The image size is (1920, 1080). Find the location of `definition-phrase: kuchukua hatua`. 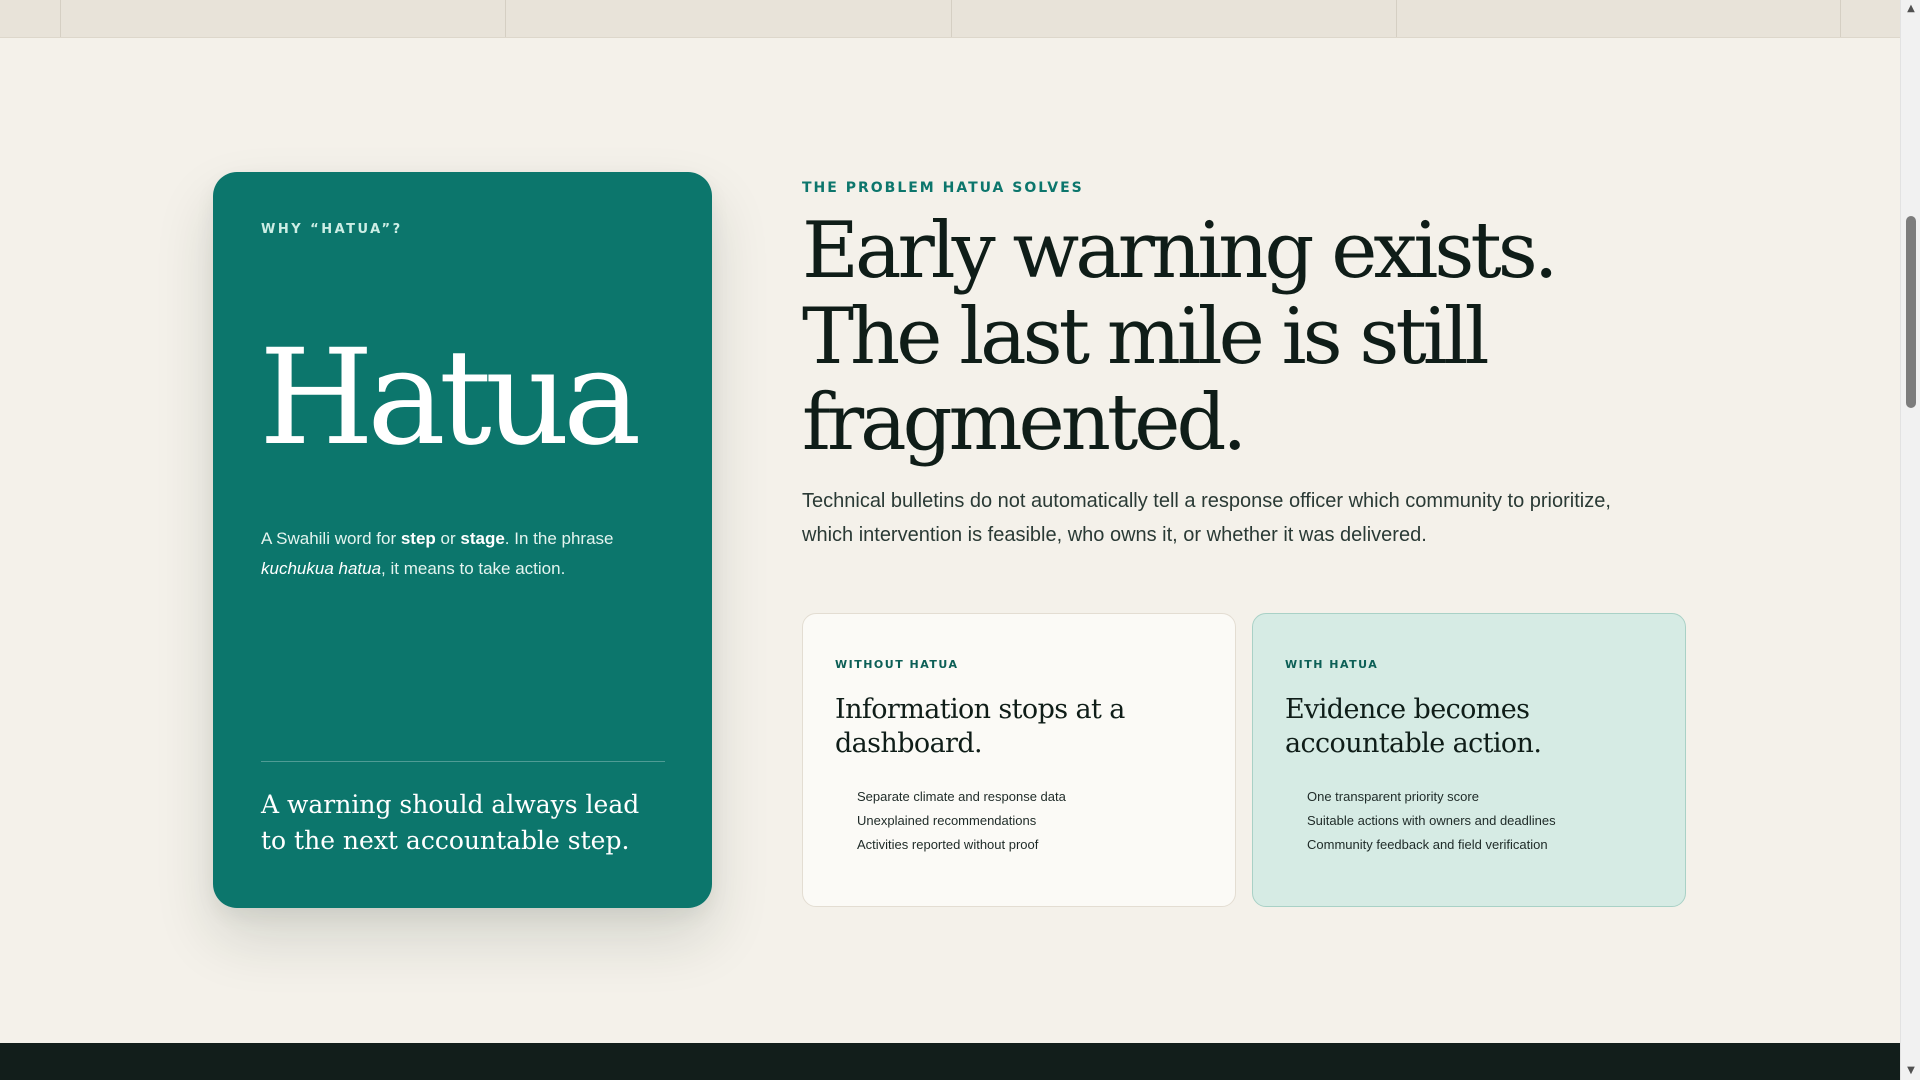

definition-phrase: kuchukua hatua is located at coordinates (321, 568).